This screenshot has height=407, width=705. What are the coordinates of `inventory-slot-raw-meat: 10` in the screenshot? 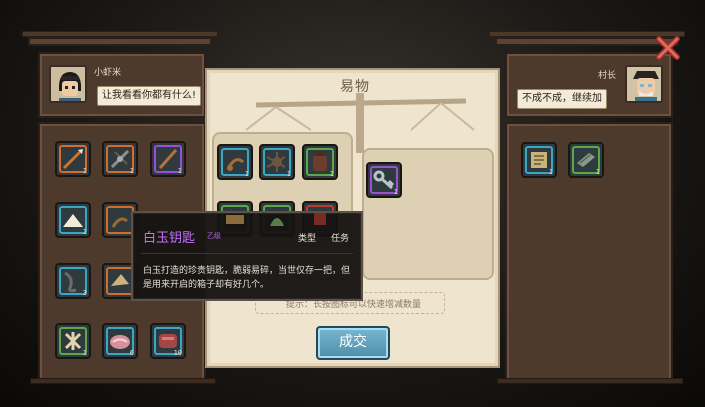 It's located at (168, 341).